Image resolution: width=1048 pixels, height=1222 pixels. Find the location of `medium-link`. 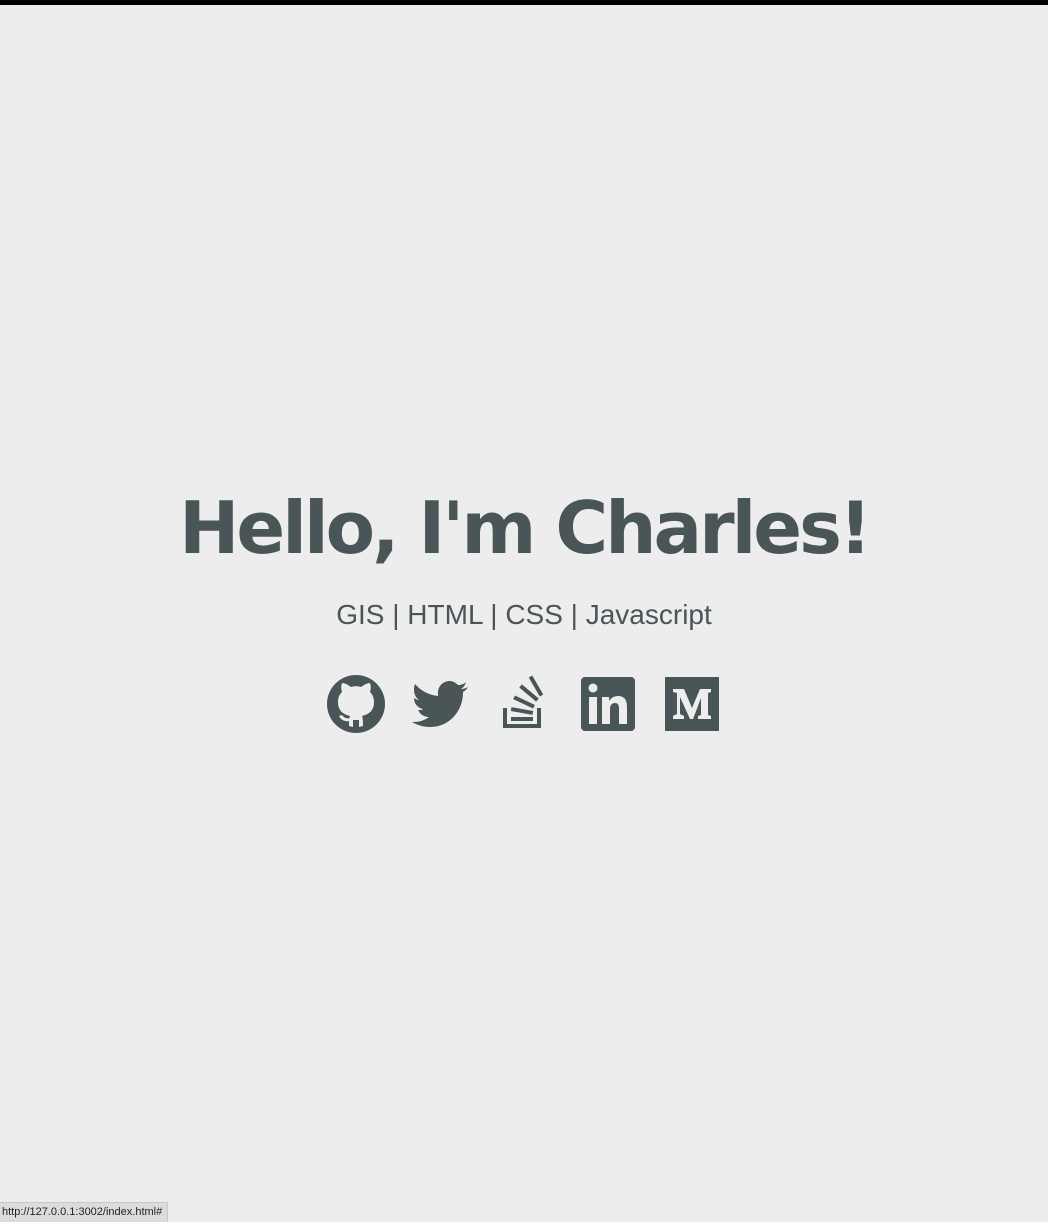

medium-link is located at coordinates (692, 704).